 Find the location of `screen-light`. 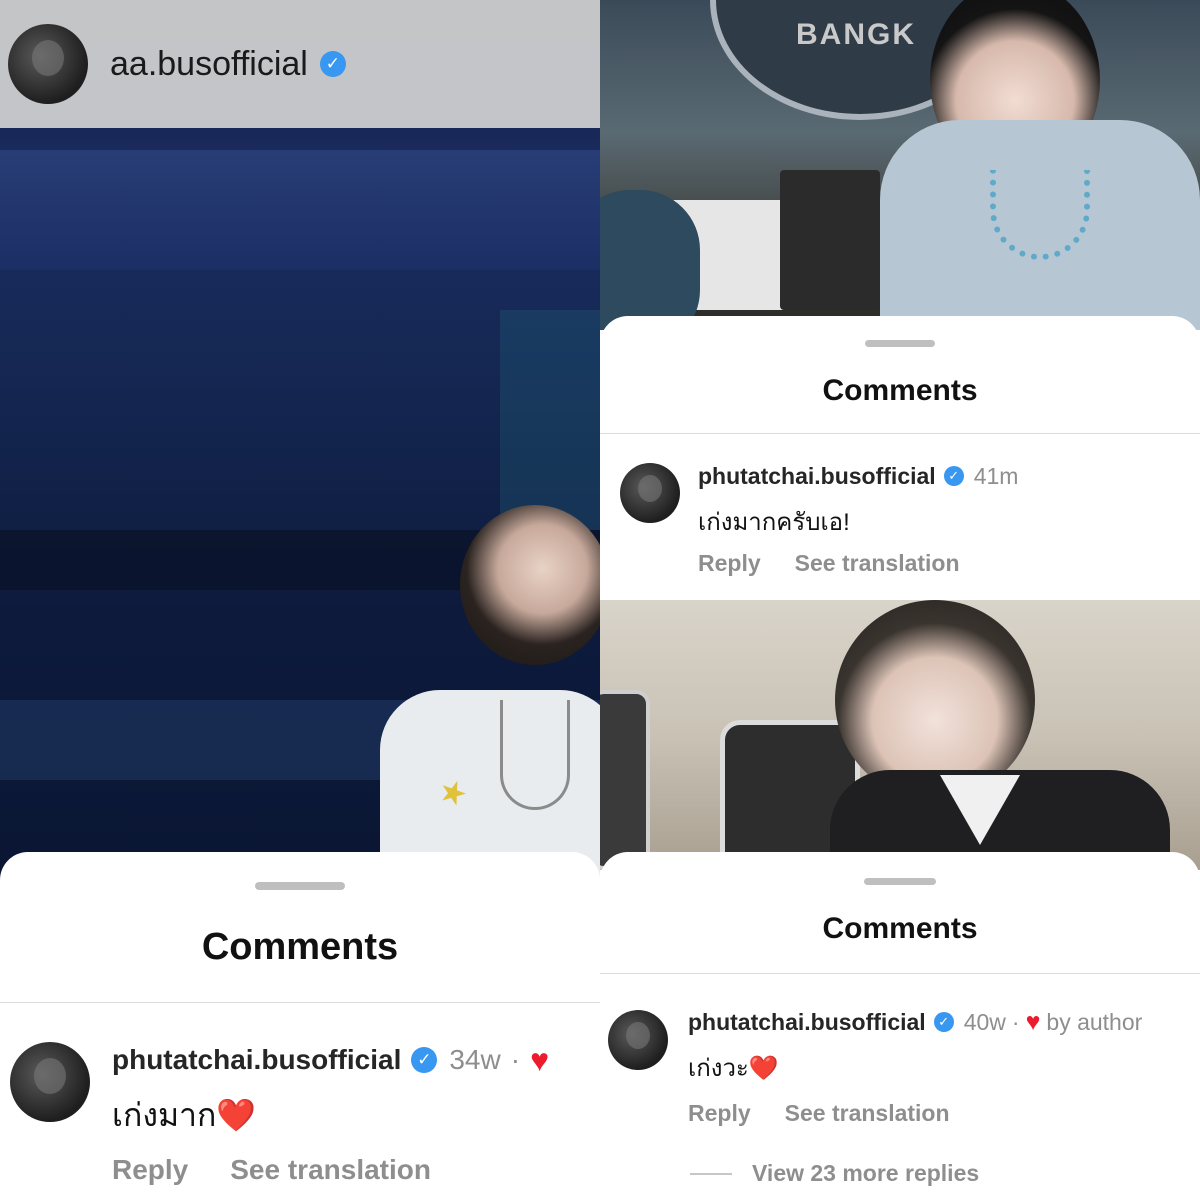

screen-light is located at coordinates (550, 420).